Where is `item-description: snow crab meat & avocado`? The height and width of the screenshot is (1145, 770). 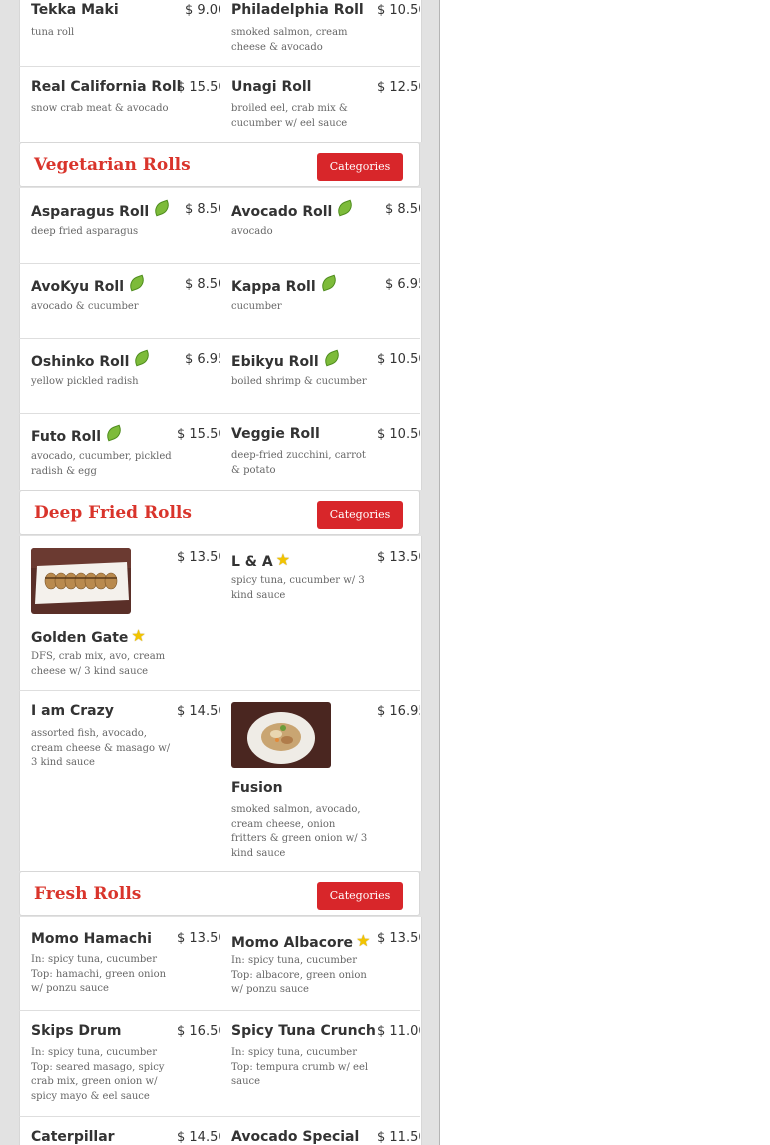
item-description: snow crab meat & avocado is located at coordinates (100, 108).